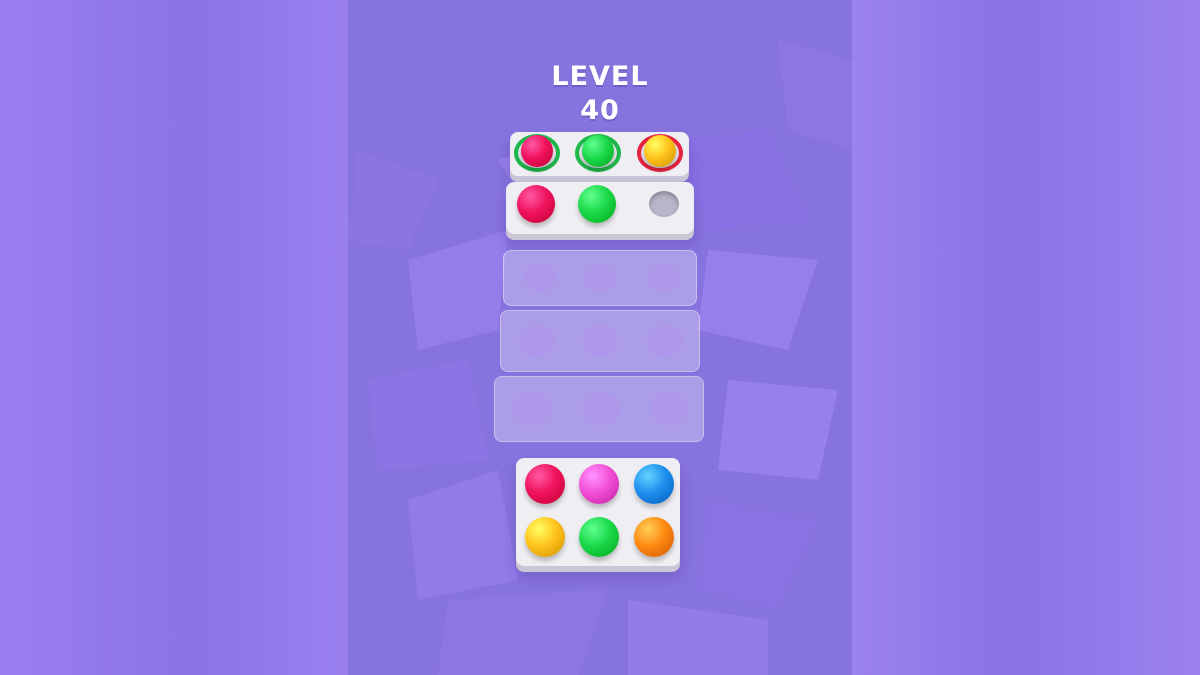 The width and height of the screenshot is (1200, 675). What do you see at coordinates (598, 512) in the screenshot?
I see `ball-palette` at bounding box center [598, 512].